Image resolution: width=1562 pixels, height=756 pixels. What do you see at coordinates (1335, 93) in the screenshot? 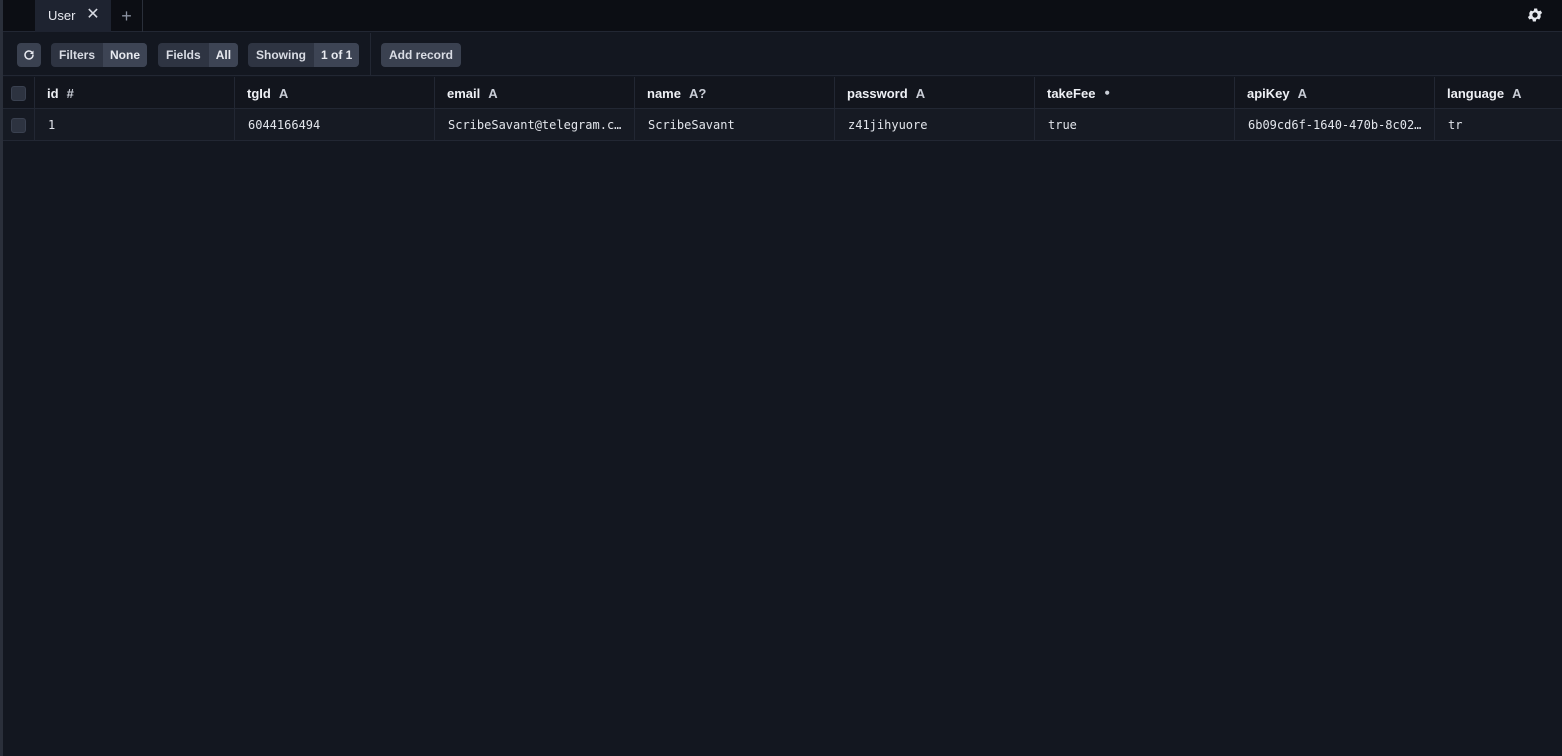
I see `column-header-apikey: apiKey A` at bounding box center [1335, 93].